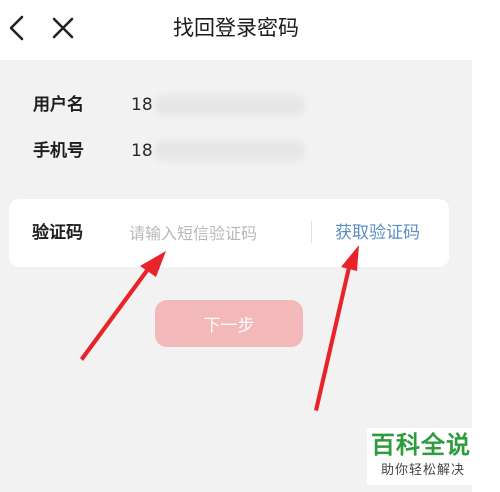  Describe the element at coordinates (57, 233) in the screenshot. I see `verification-label: 验证码` at that location.